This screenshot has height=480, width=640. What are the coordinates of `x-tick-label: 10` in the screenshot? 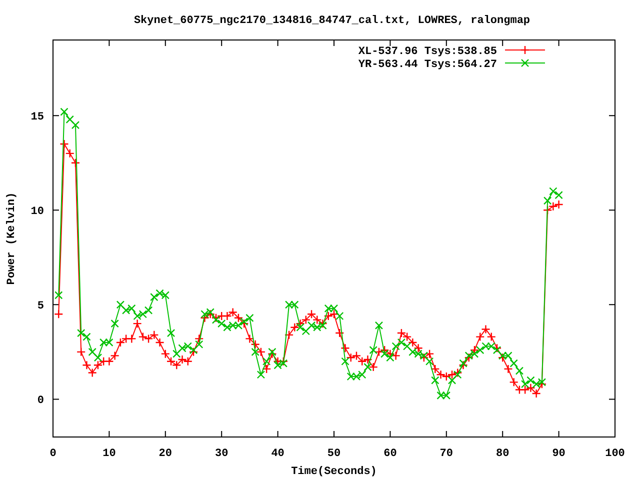 It's located at (109, 454).